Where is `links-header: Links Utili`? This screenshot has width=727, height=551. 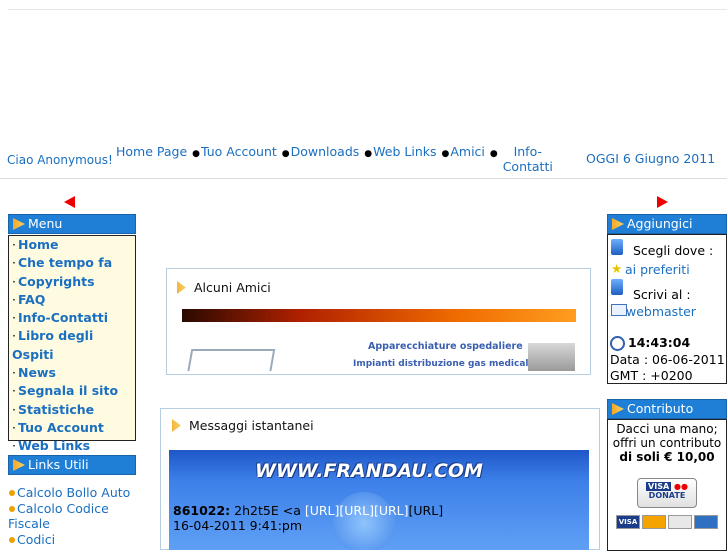 links-header: Links Utili is located at coordinates (72, 465).